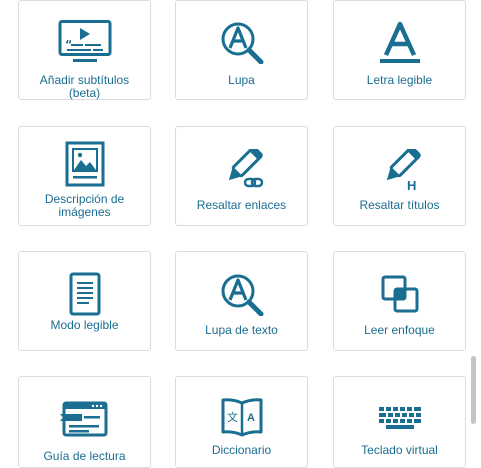  Describe the element at coordinates (411, 184) in the screenshot. I see `svg-text: H` at that location.